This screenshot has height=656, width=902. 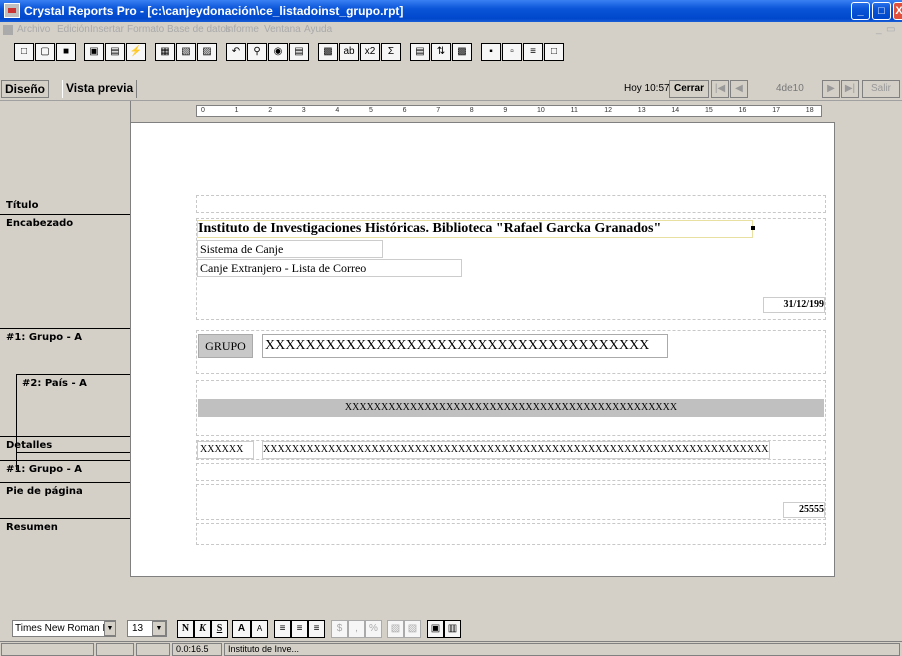 What do you see at coordinates (241, 629) in the screenshot?
I see `font-grow-icon: A` at bounding box center [241, 629].